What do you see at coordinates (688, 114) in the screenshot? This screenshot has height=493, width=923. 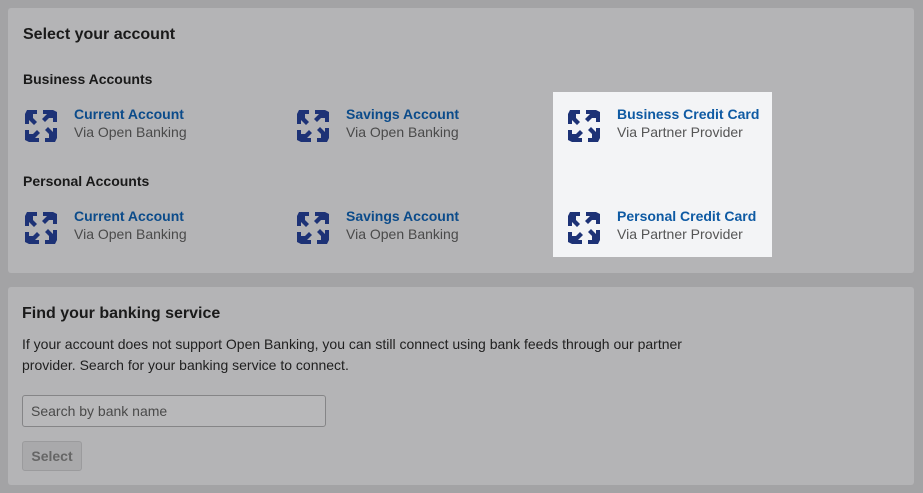 I see `account-name: Business Credit Card` at bounding box center [688, 114].